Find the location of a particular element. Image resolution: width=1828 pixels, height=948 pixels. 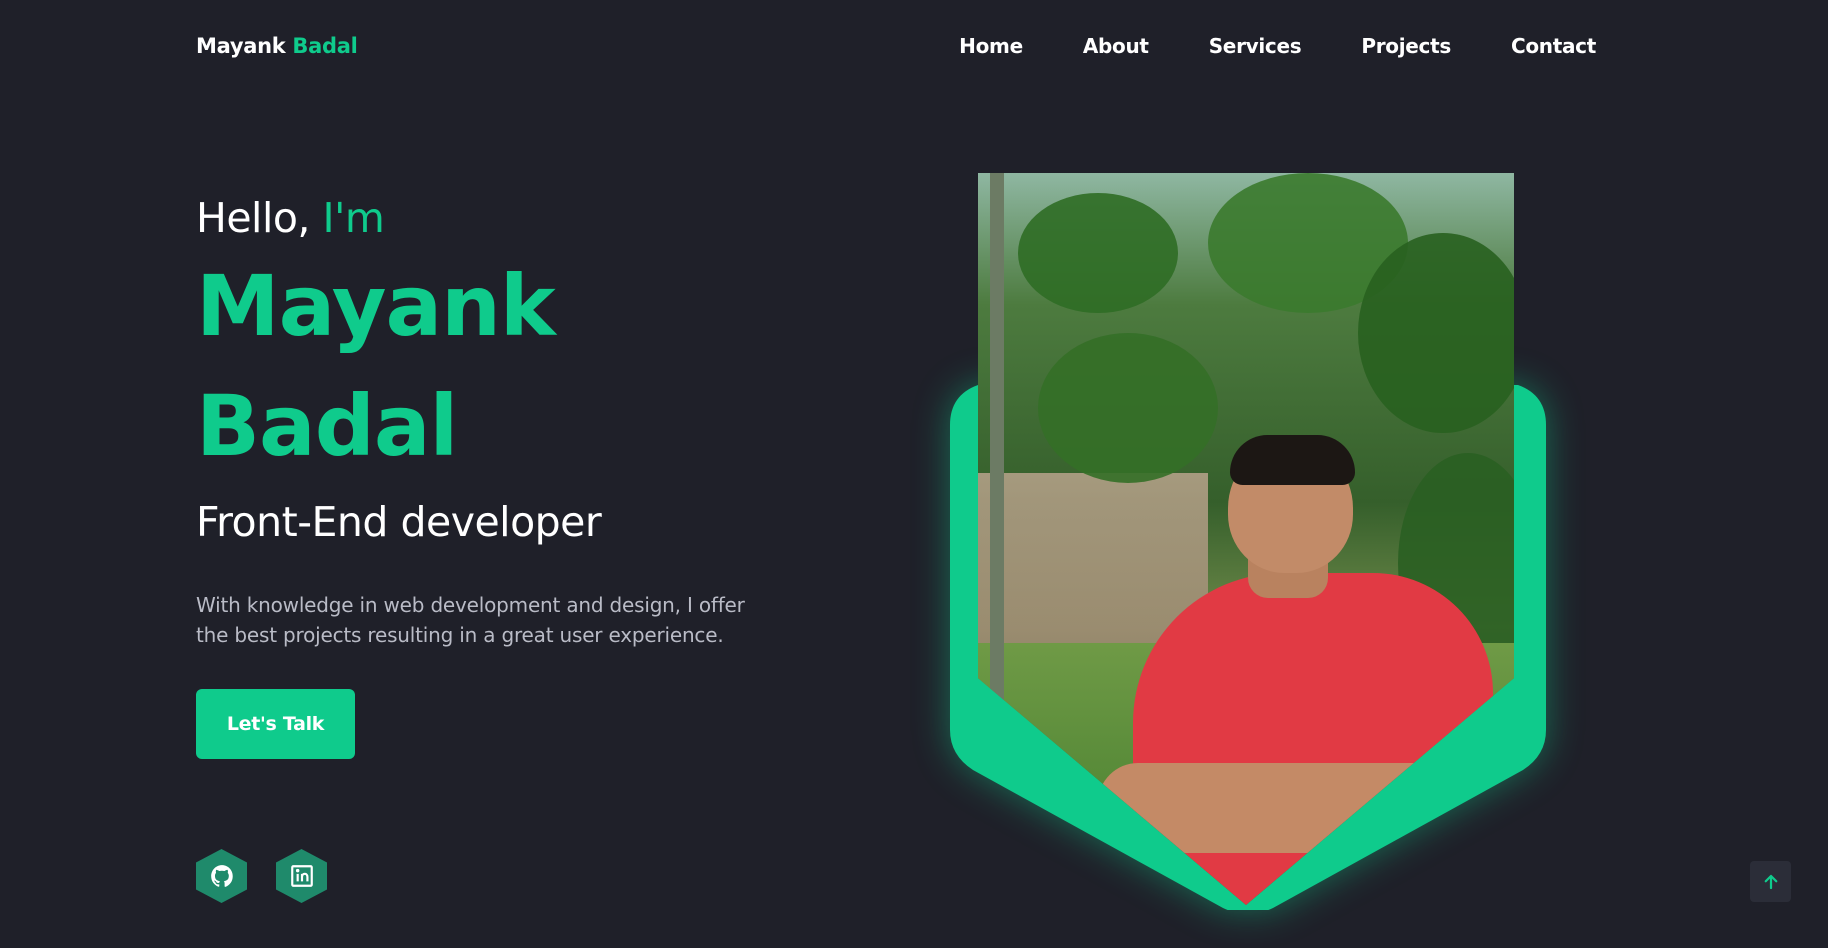

github-icon is located at coordinates (221, 876).